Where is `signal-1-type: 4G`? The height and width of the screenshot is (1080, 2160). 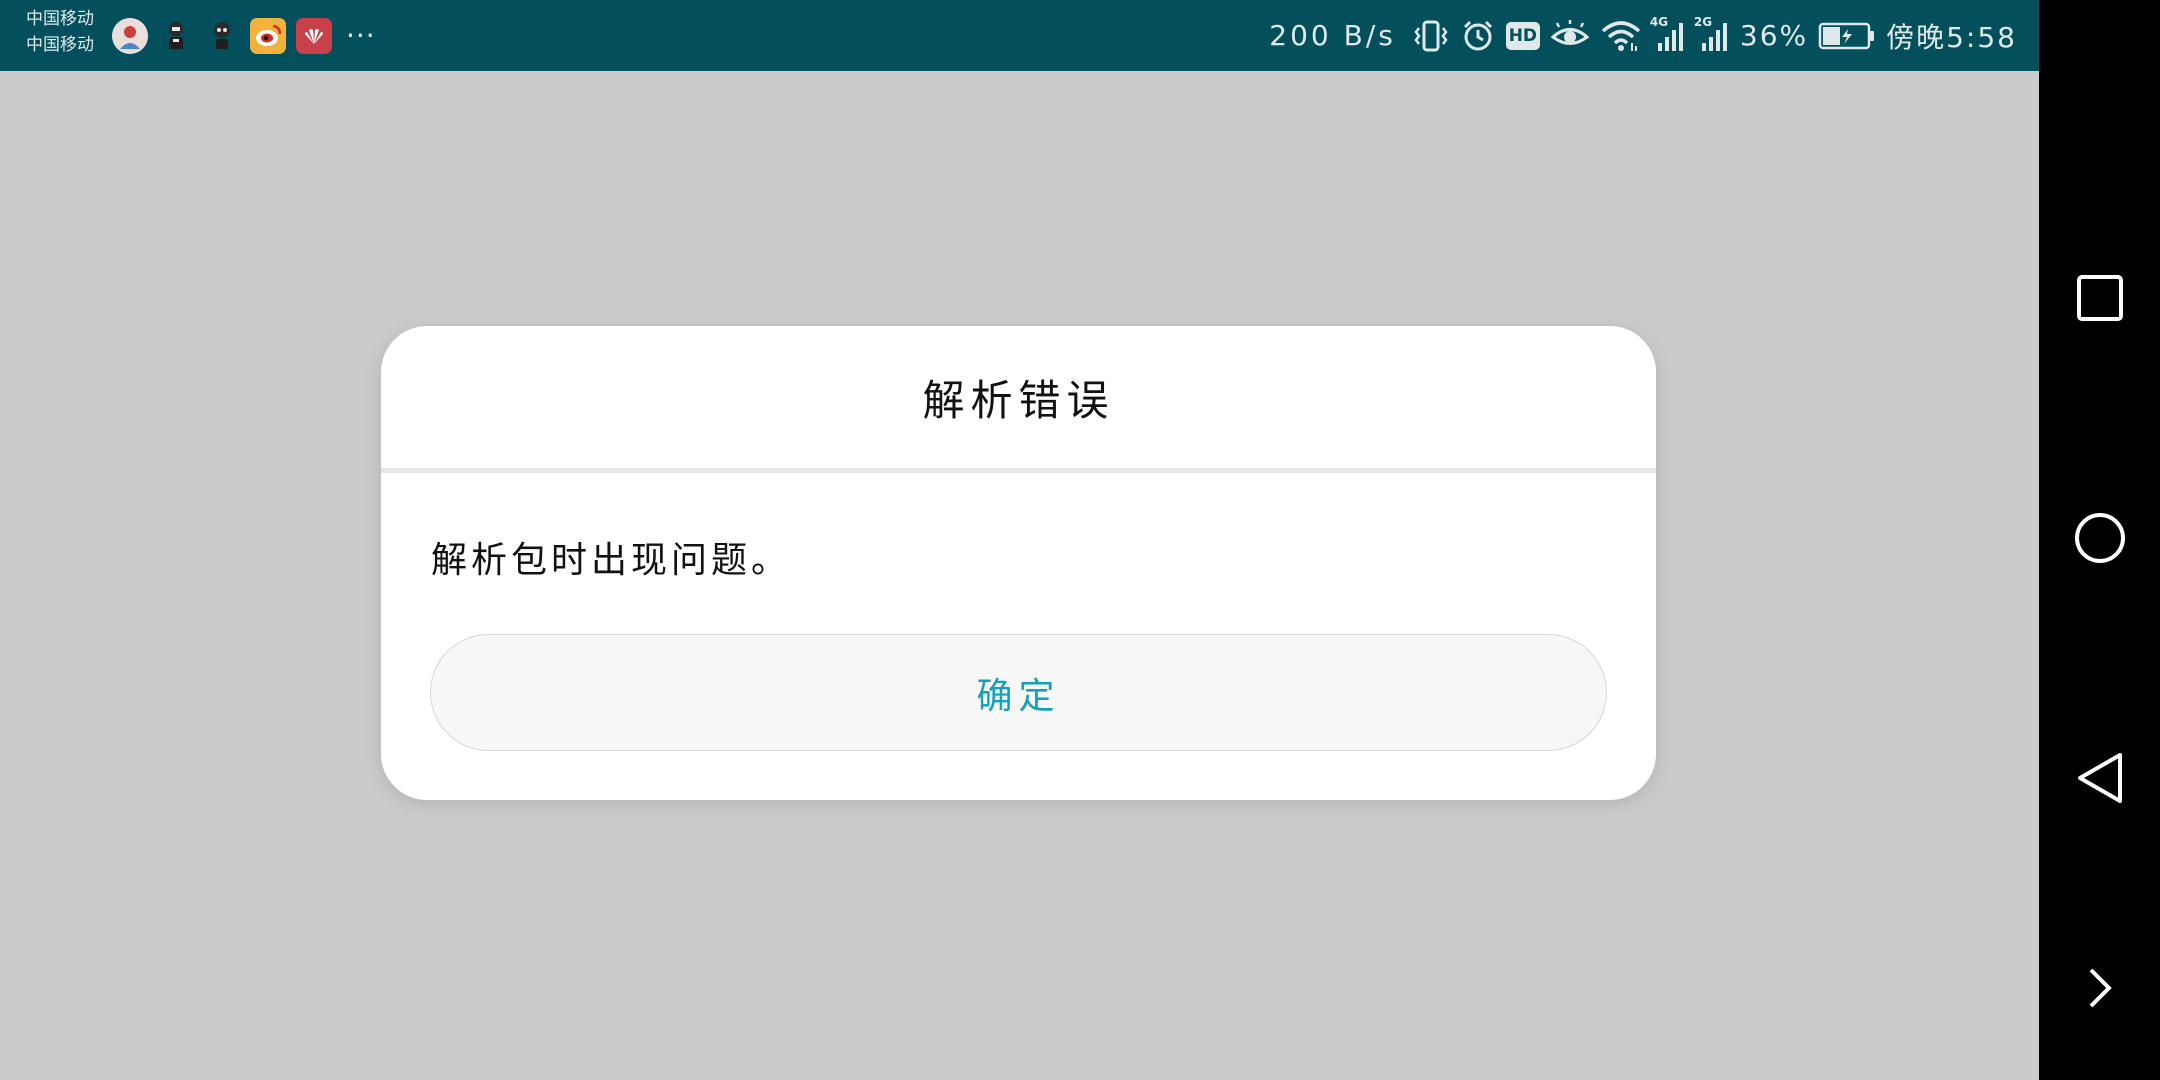 signal-1-type: 4G is located at coordinates (1659, 21).